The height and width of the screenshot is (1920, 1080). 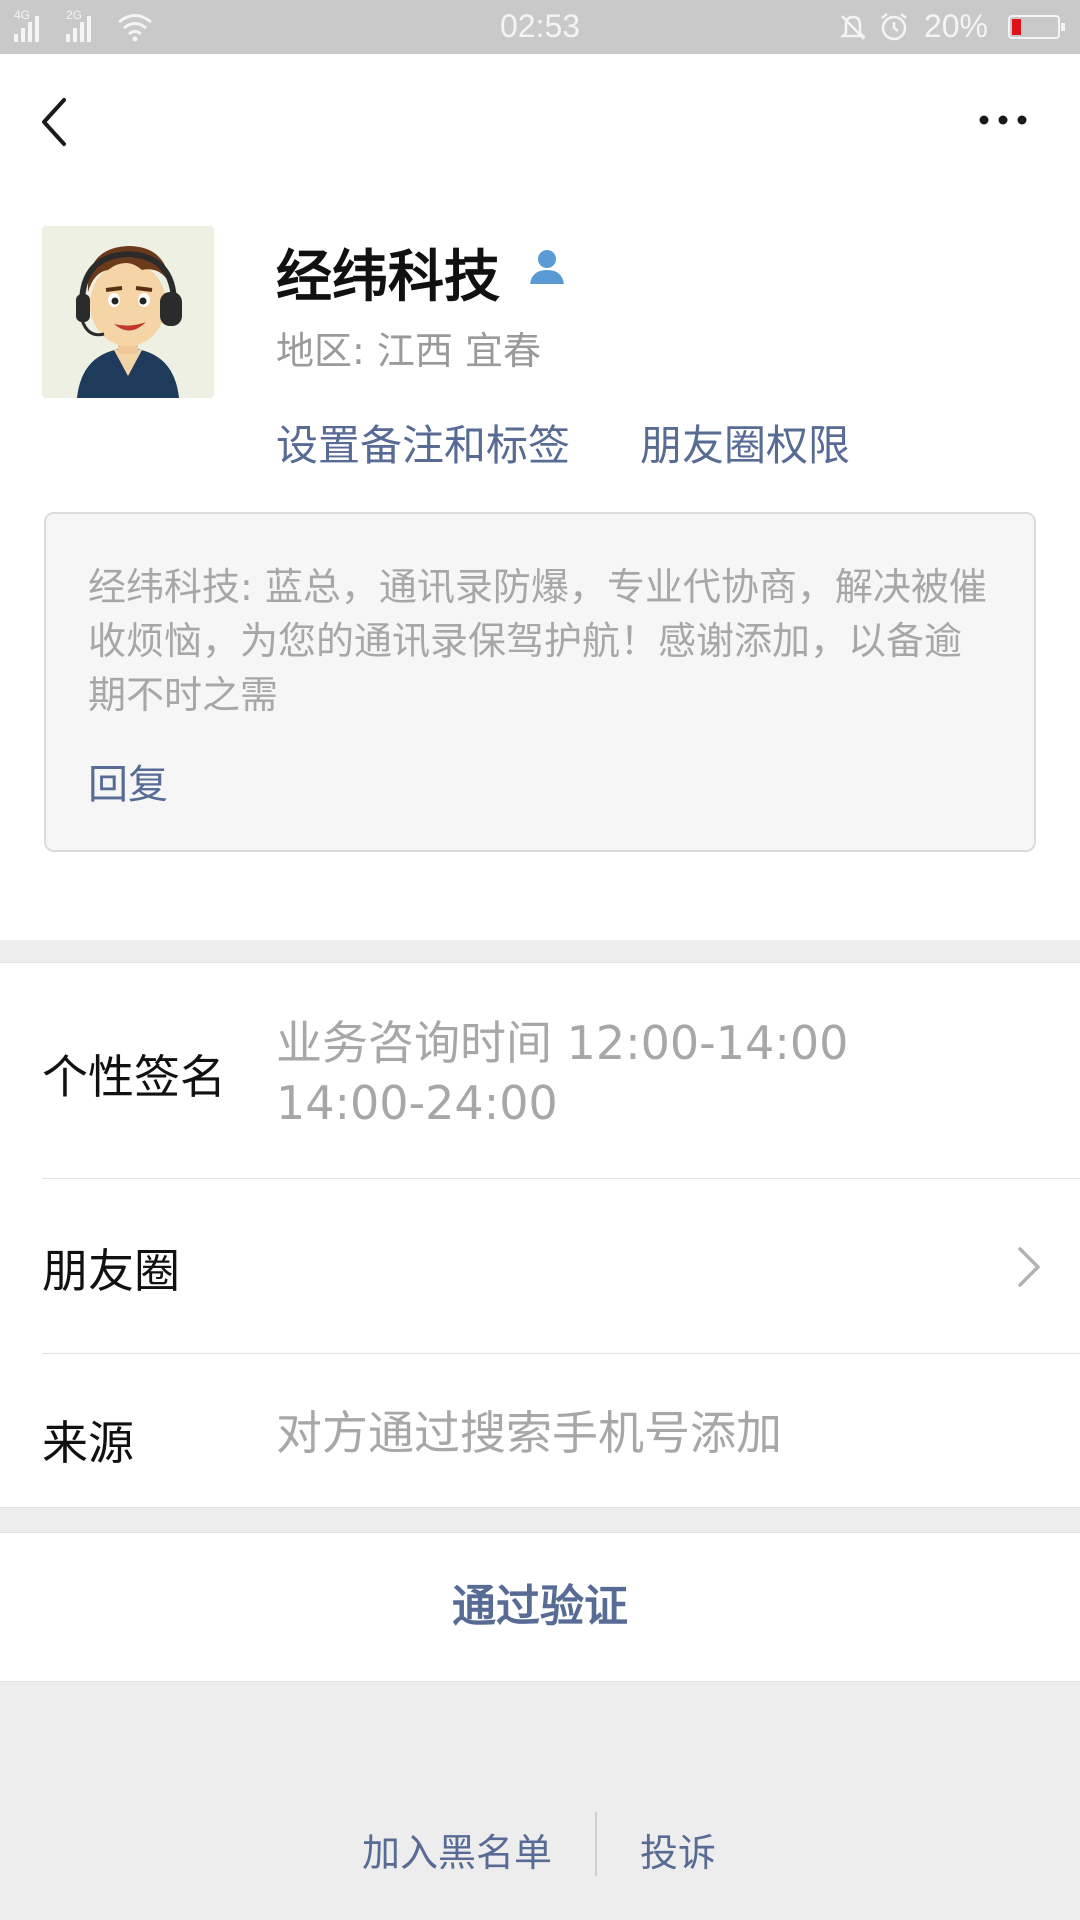 I want to click on contact-person-icon, so click(x=547, y=267).